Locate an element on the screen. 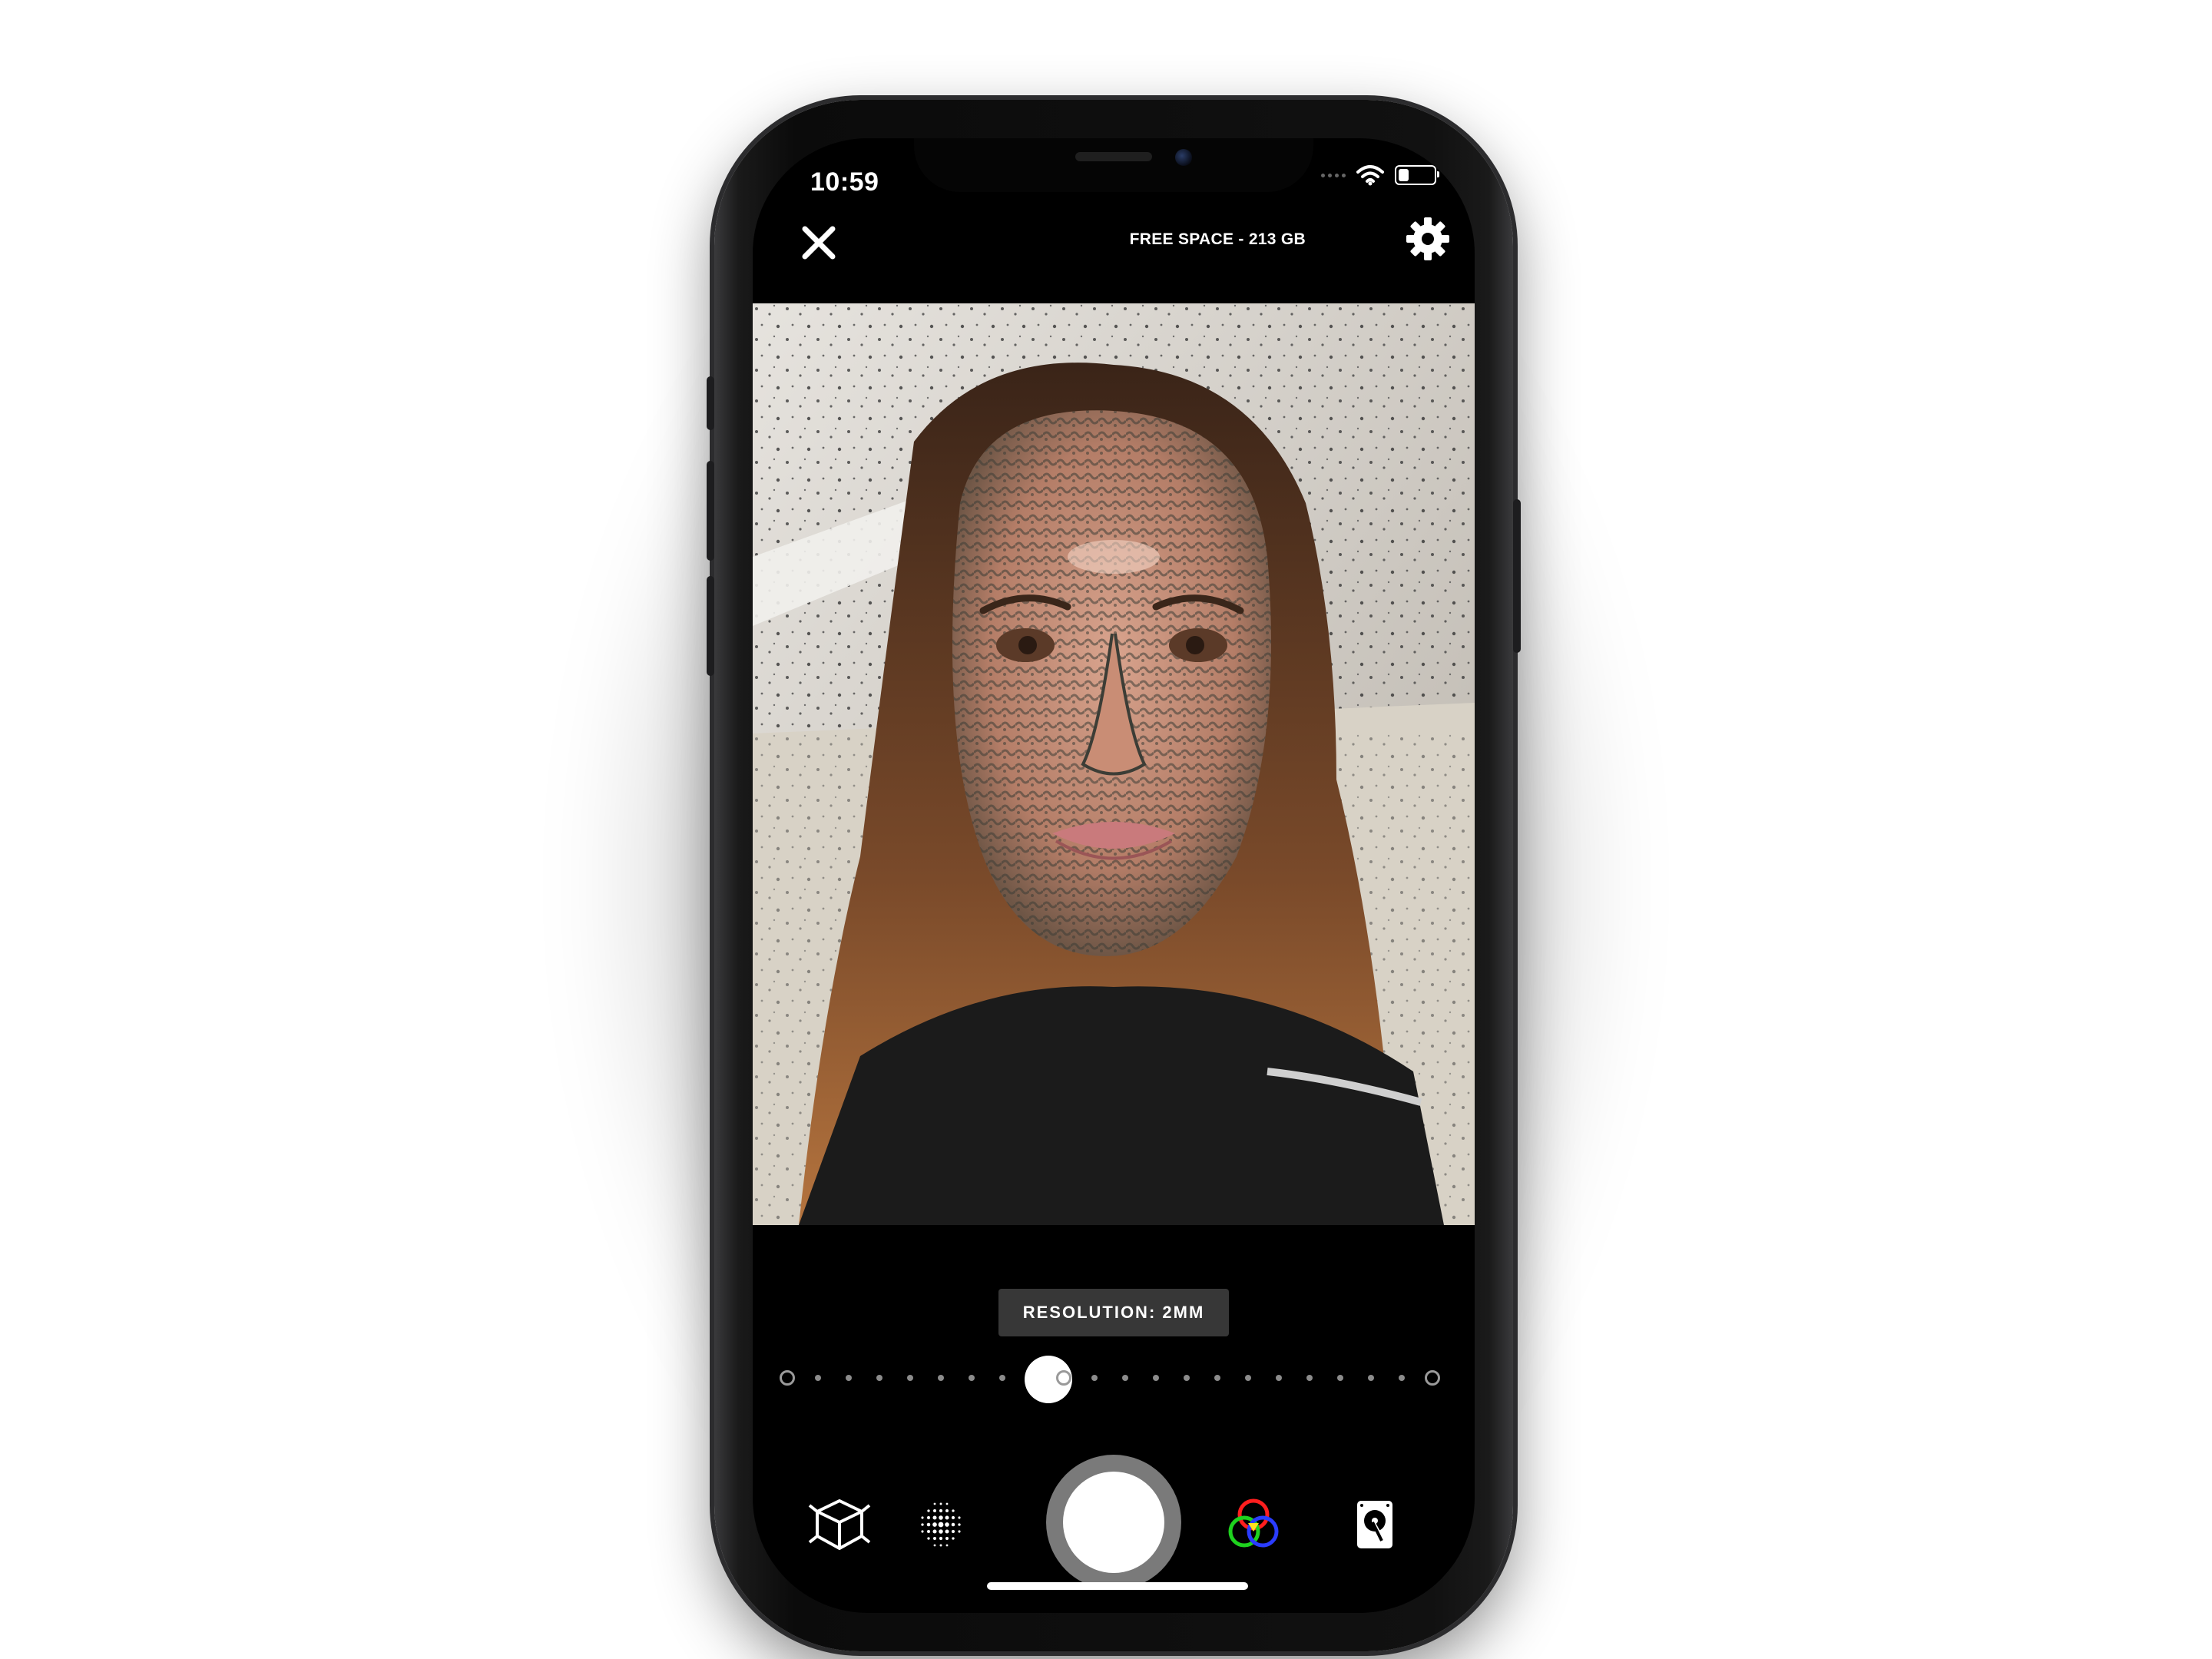 This screenshot has width=2212, height=1659. signal-icon is located at coordinates (1334, 175).